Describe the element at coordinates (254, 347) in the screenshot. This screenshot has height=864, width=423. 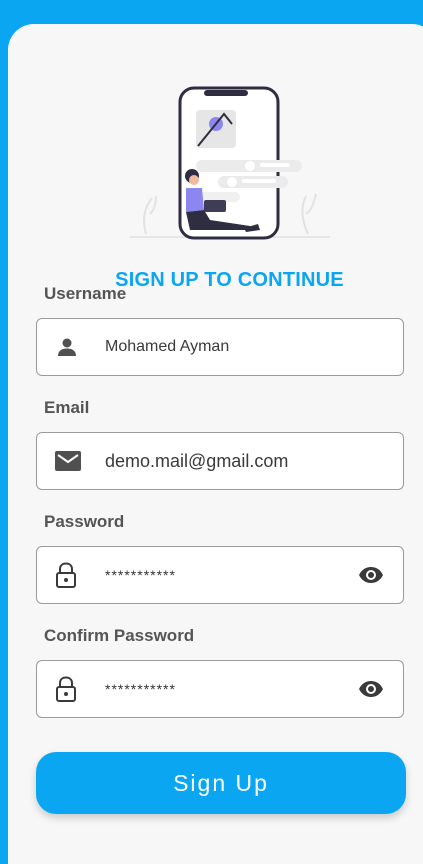
I see `username-value: Mohamed Ayman` at that location.